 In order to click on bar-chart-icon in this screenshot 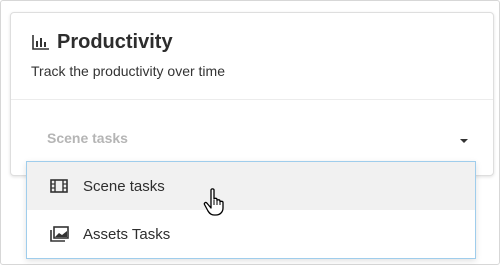, I will do `click(41, 42)`.